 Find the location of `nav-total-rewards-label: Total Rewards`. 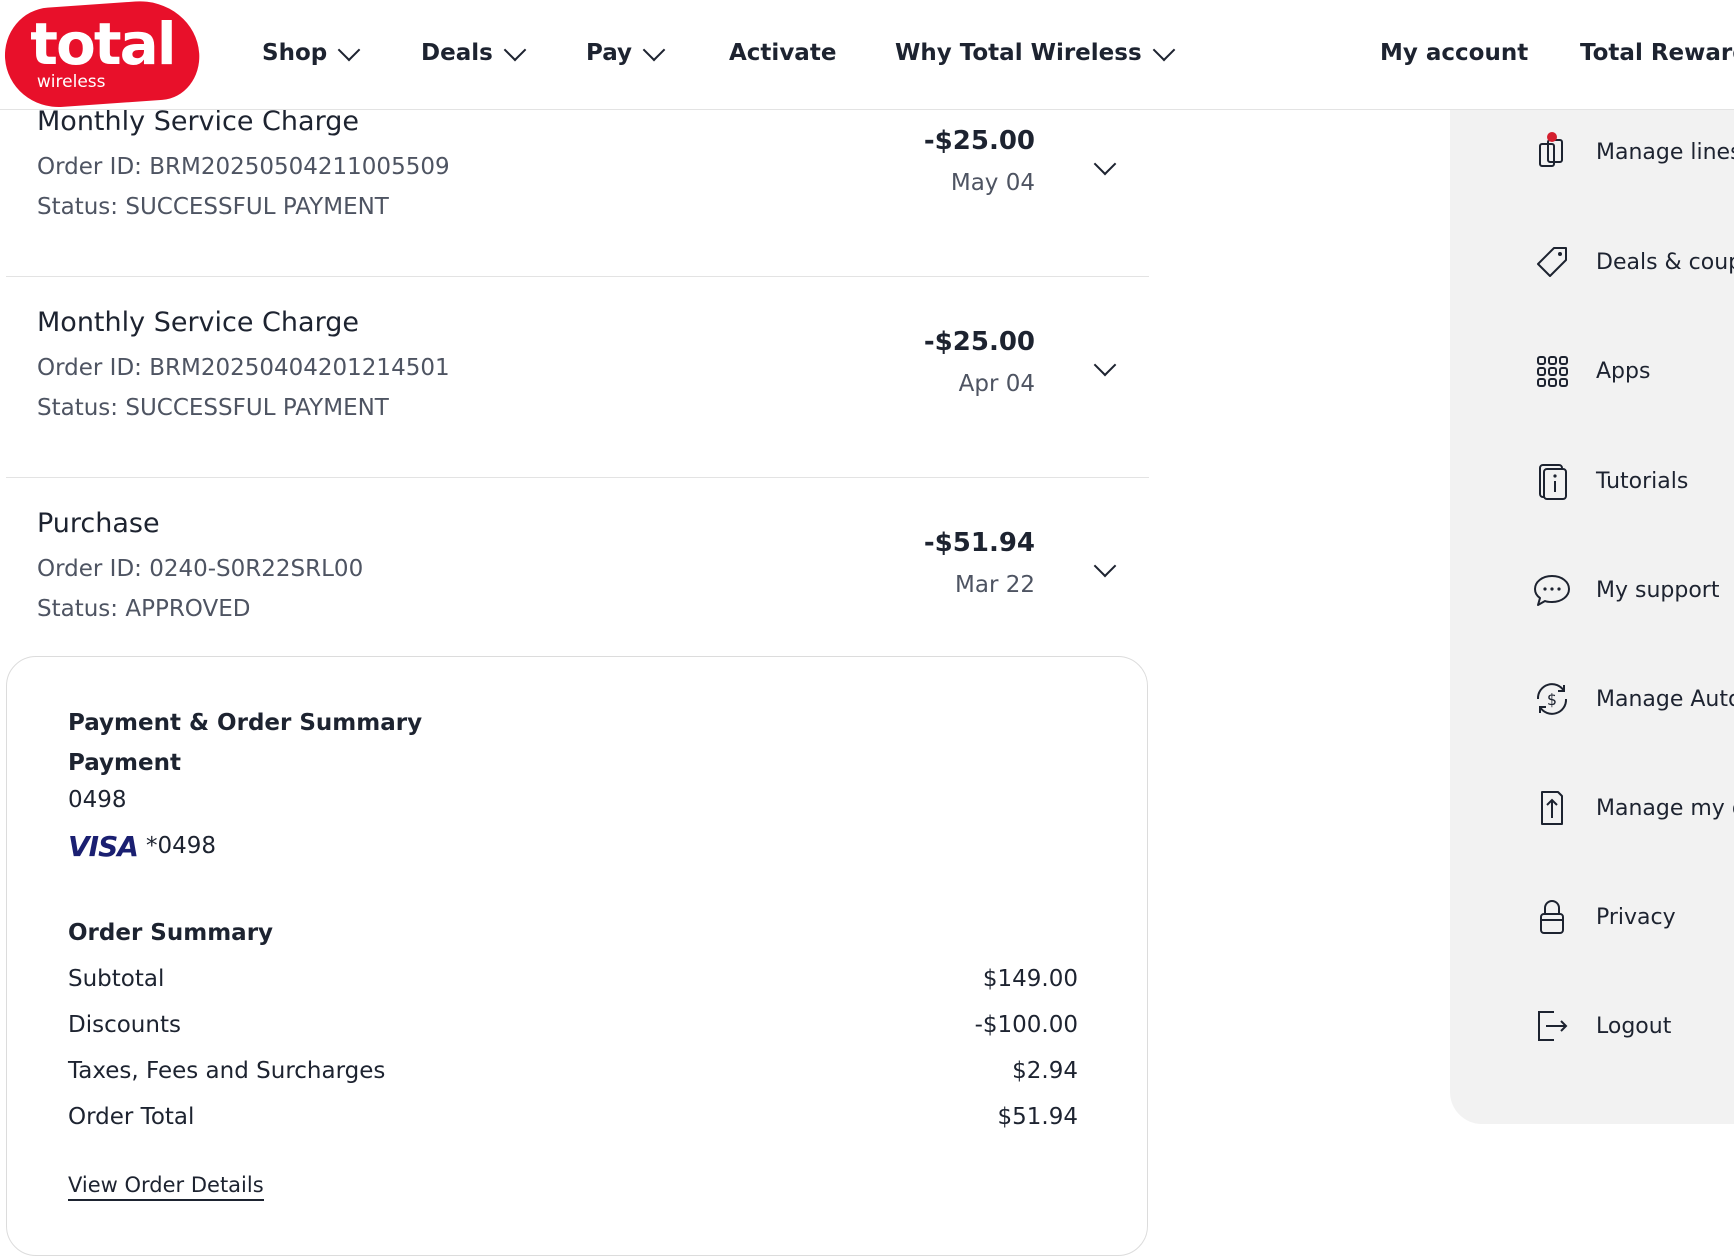

nav-total-rewards-label: Total Rewards is located at coordinates (1657, 53).